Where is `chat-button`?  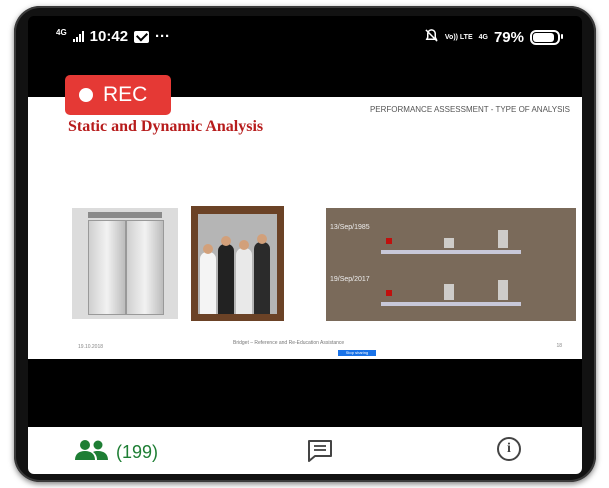 chat-button is located at coordinates (320, 453).